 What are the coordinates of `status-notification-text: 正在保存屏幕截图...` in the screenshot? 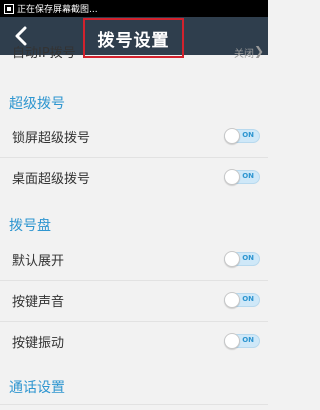 It's located at (57, 10).